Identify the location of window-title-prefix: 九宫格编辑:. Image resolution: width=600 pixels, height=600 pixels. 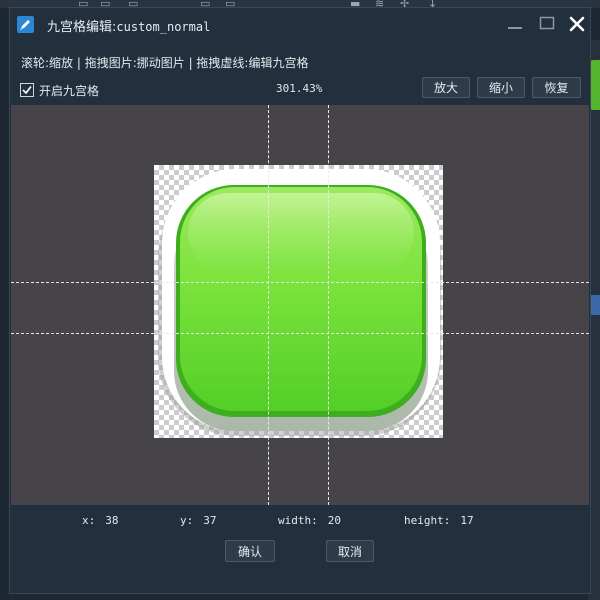
(82, 27).